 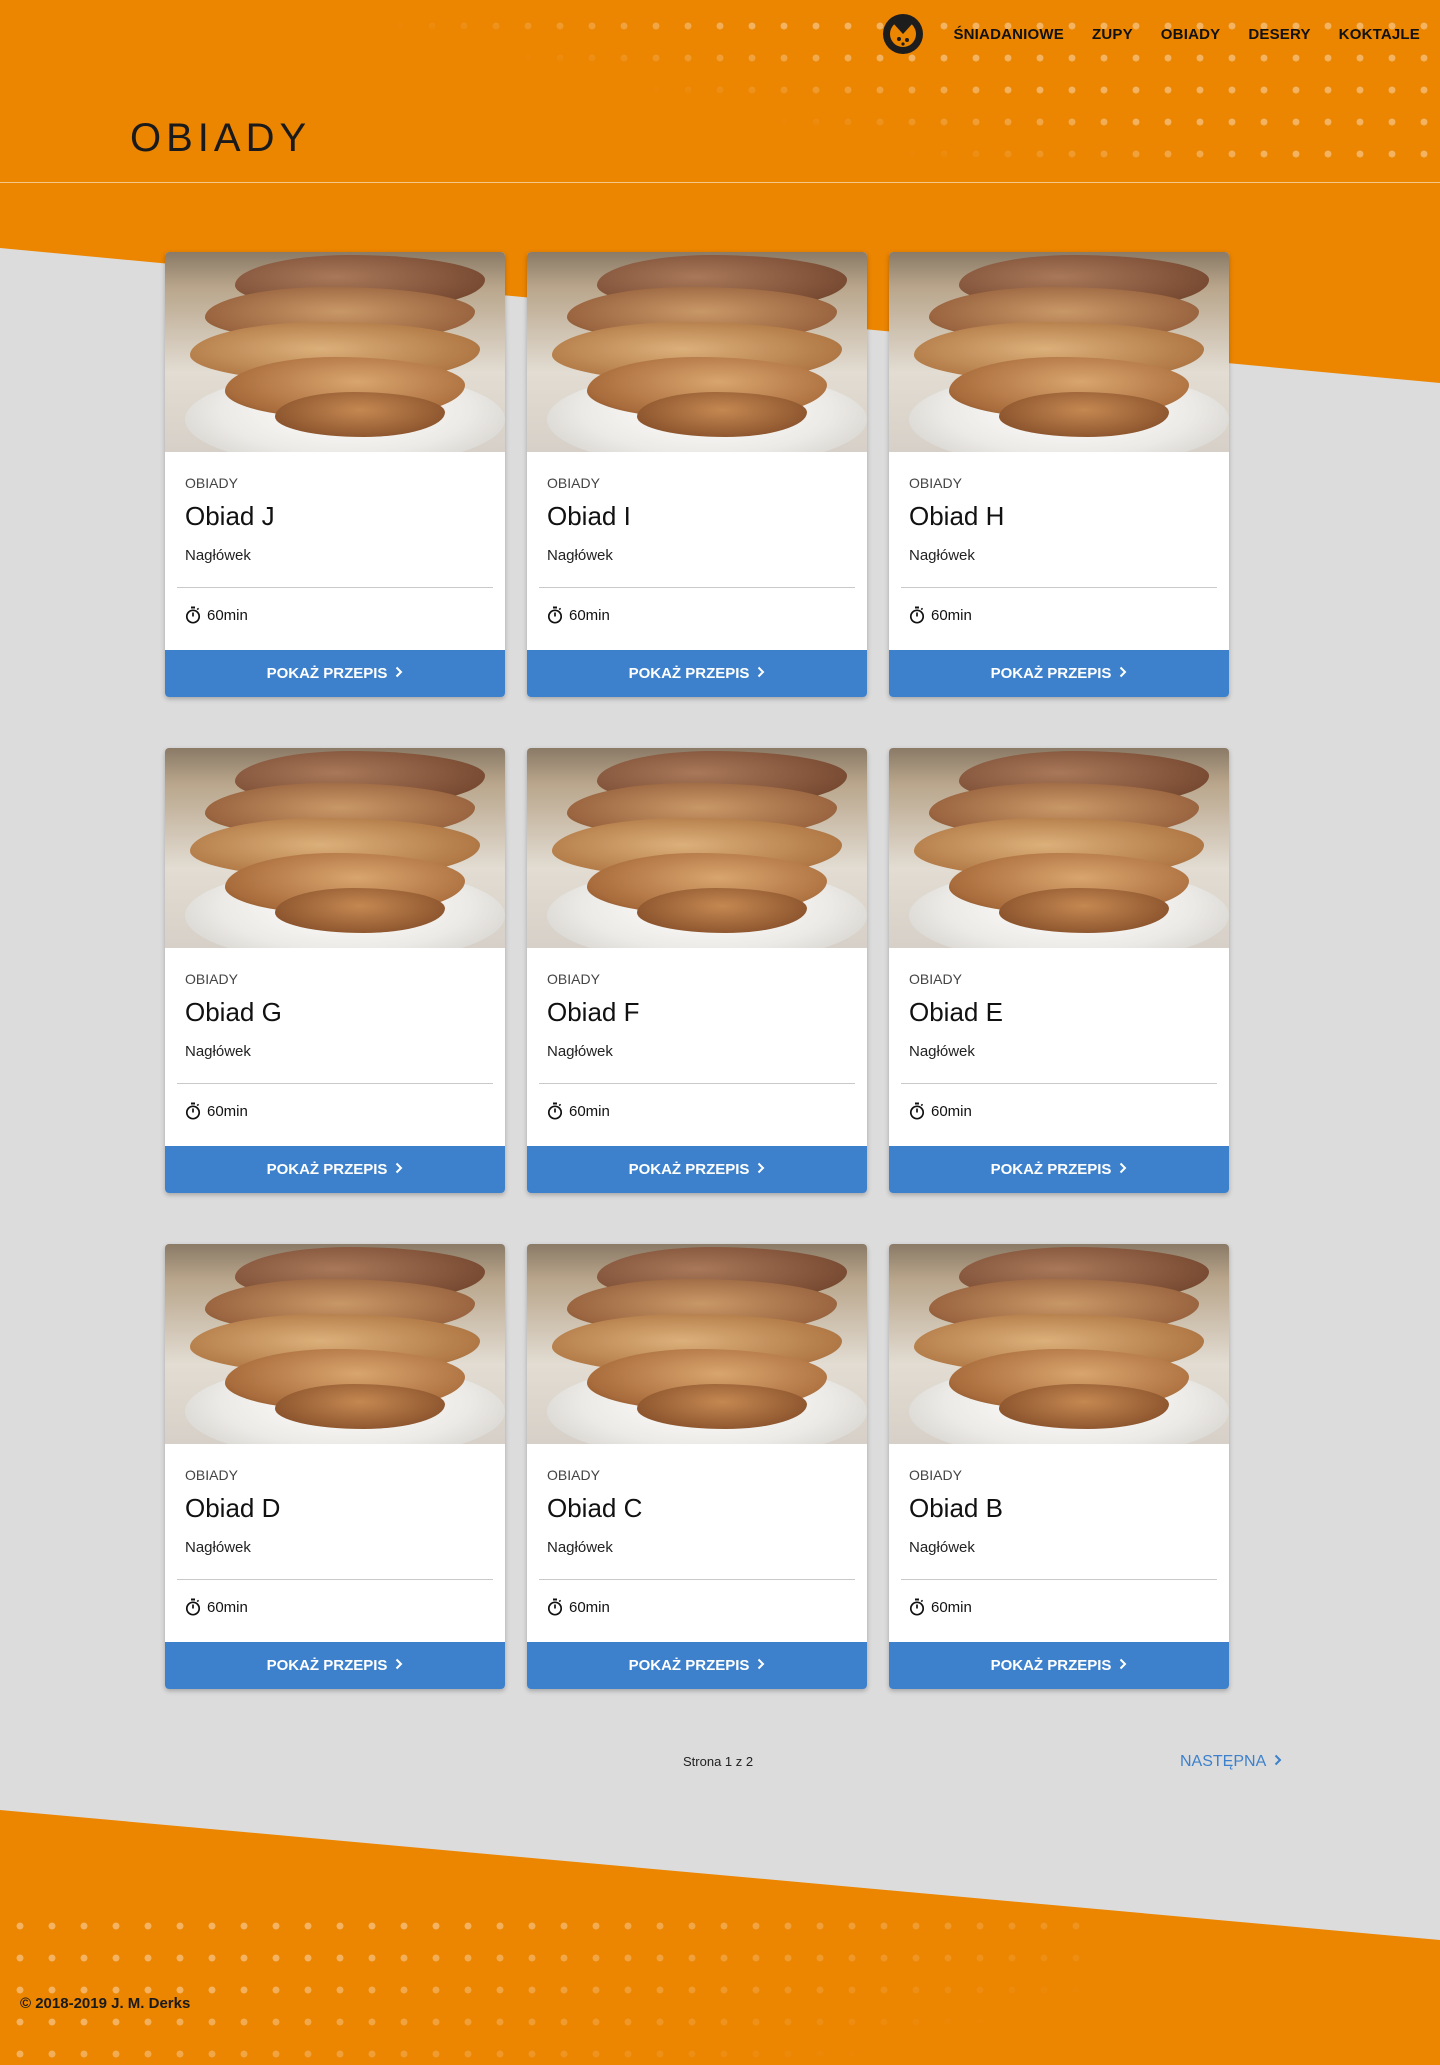 What do you see at coordinates (550, 1987) in the screenshot?
I see `footer-dot-pattern` at bounding box center [550, 1987].